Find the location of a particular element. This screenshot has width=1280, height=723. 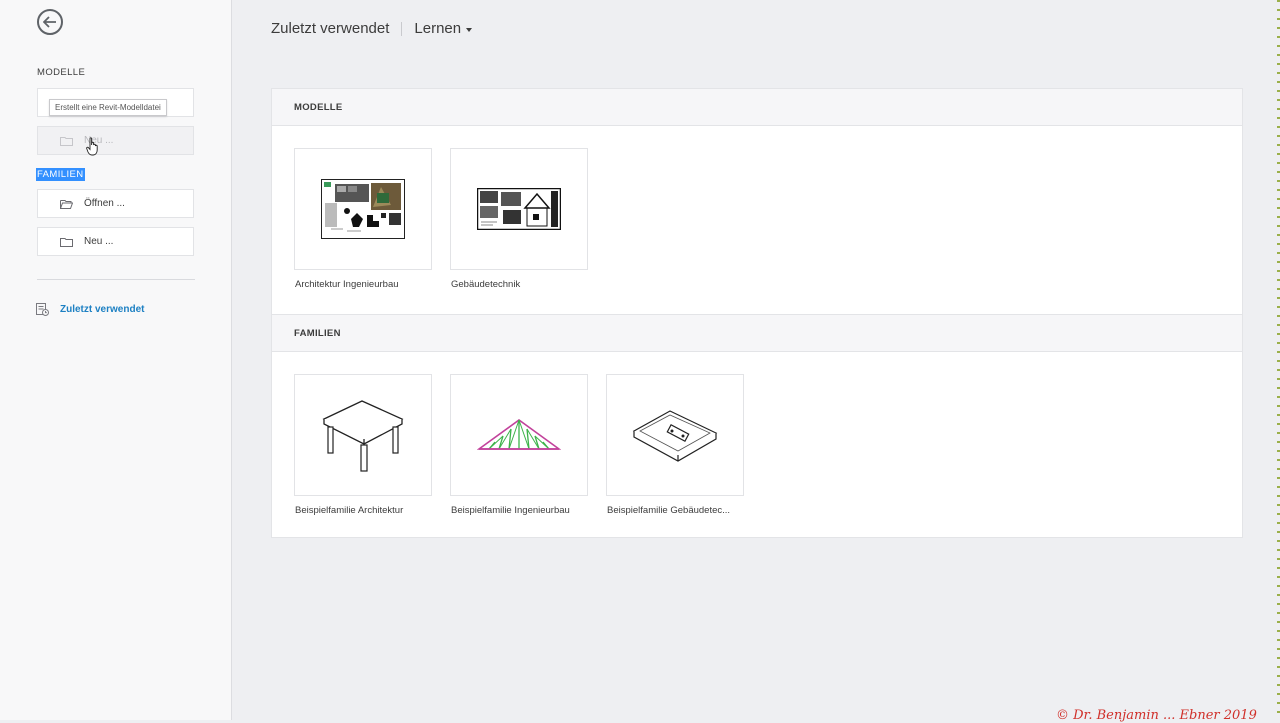

arrow-left-icon is located at coordinates (49, 22).